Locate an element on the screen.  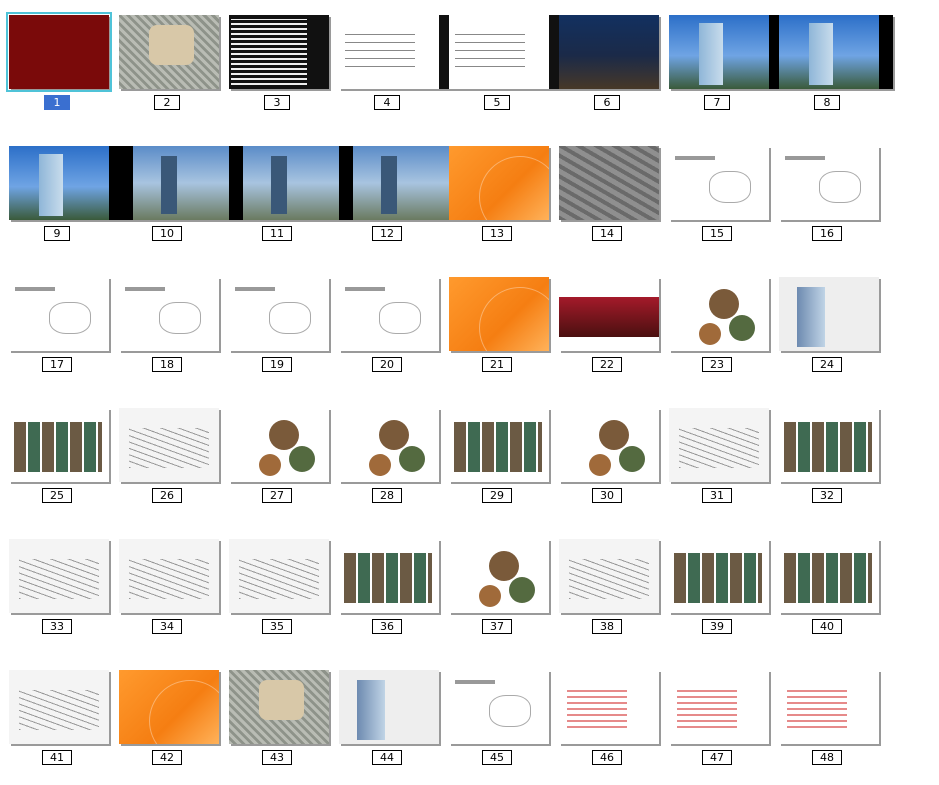
slide-thumbnail: 1 is located at coordinates (59, 63).